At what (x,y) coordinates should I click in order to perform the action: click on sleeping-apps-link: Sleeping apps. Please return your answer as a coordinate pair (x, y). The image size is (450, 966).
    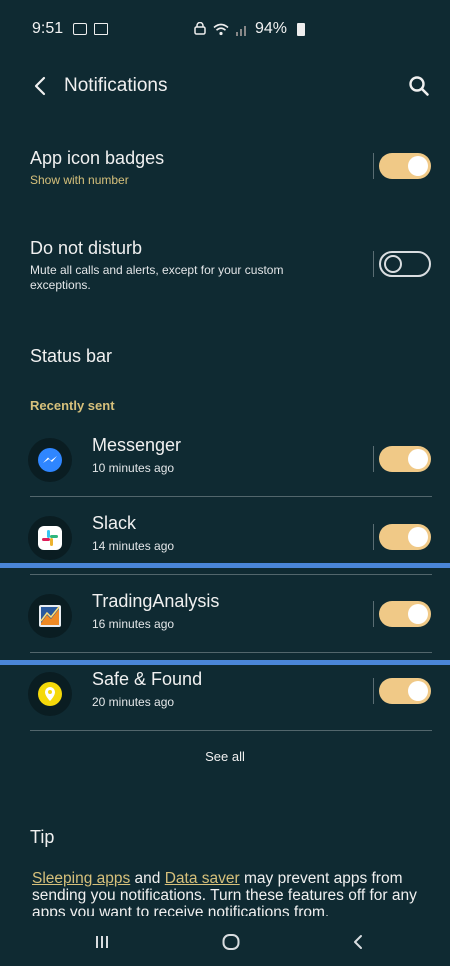
    Looking at the image, I should click on (81, 878).